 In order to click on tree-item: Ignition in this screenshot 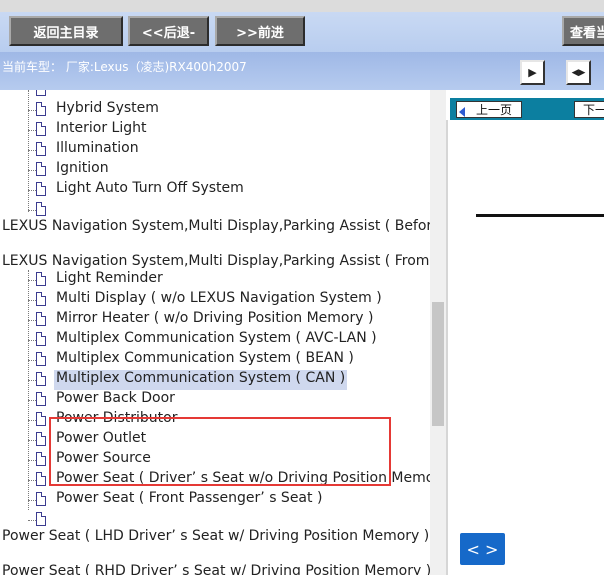, I will do `click(82, 170)`.